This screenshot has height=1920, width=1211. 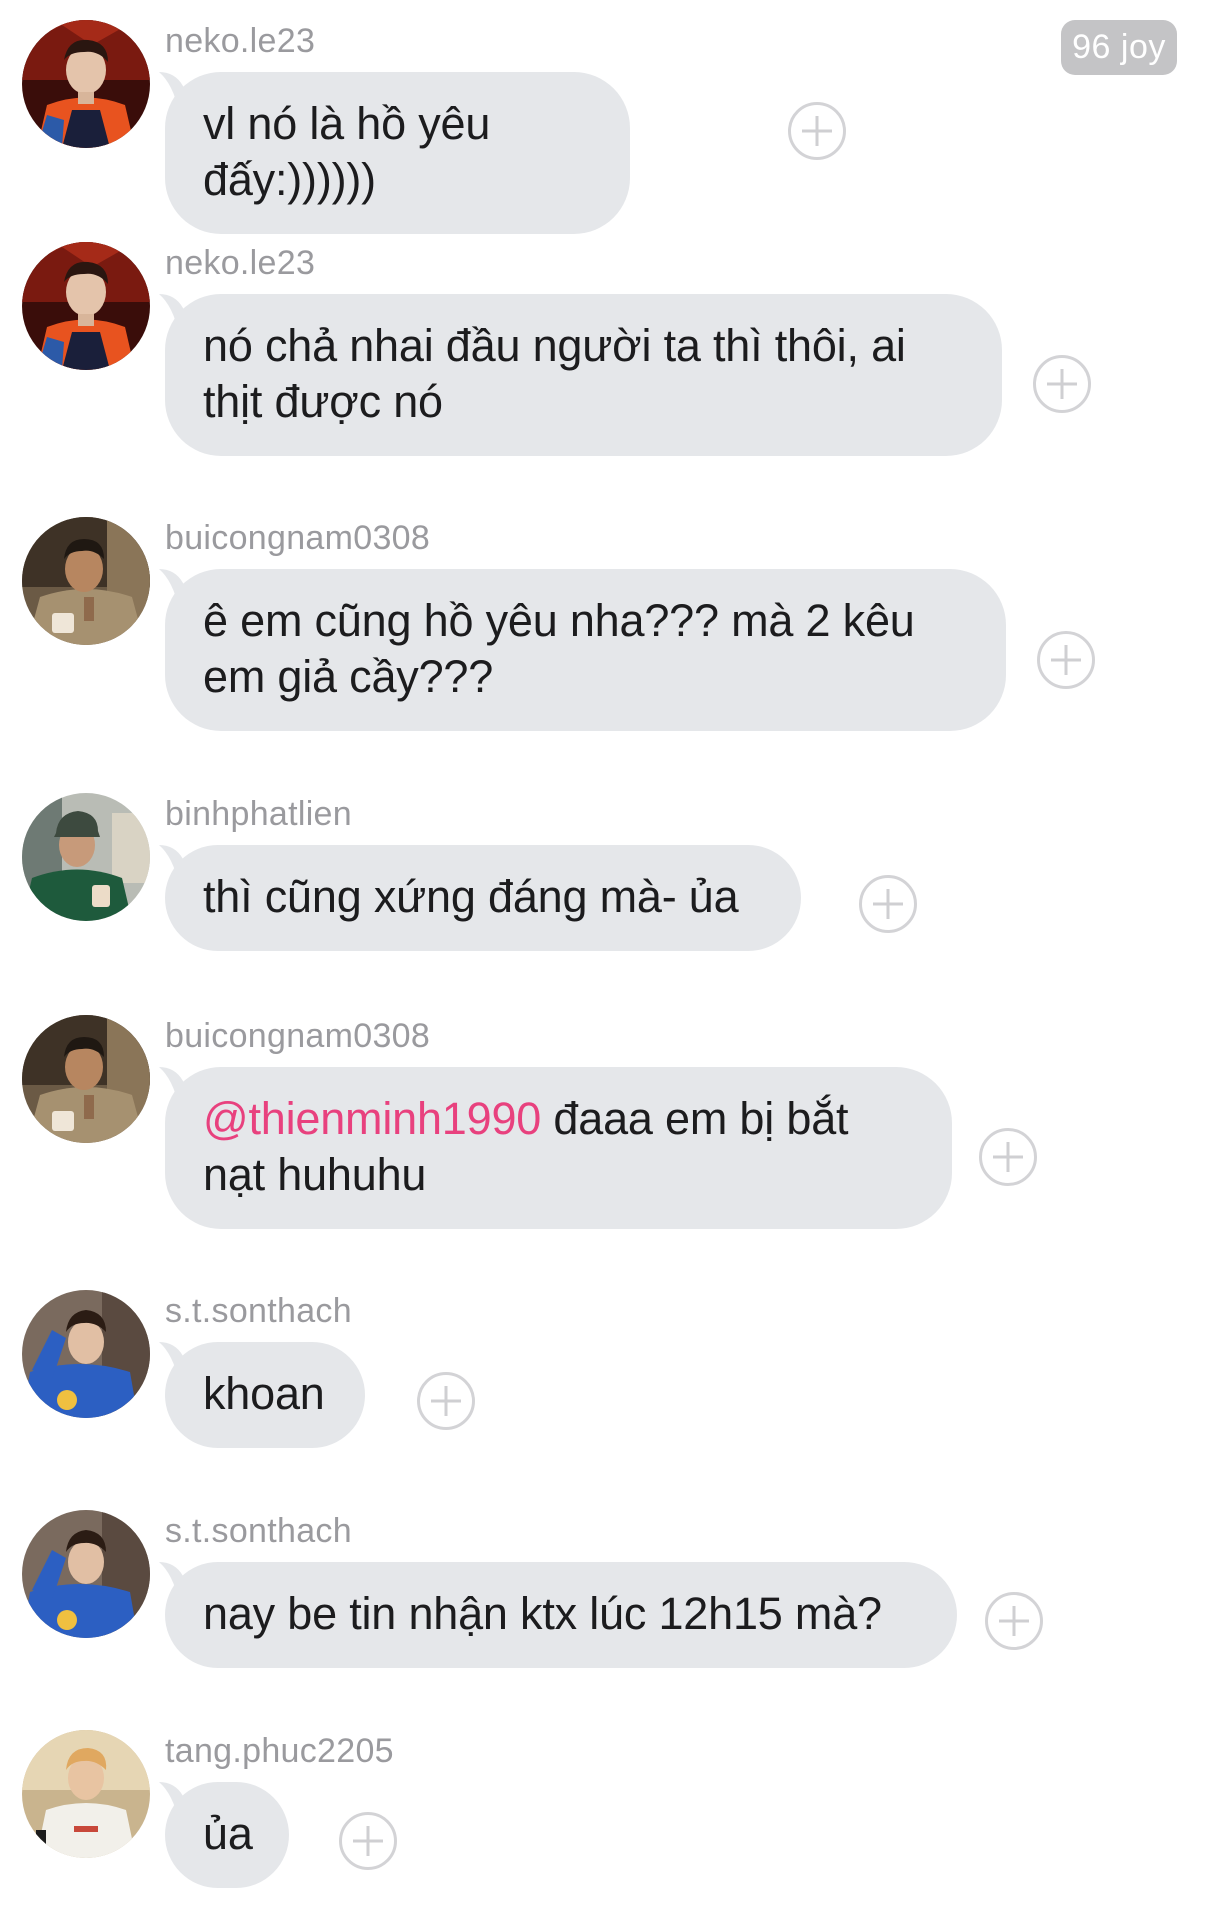 What do you see at coordinates (372, 1118) in the screenshot?
I see `user-mention-link: @thienminh1990` at bounding box center [372, 1118].